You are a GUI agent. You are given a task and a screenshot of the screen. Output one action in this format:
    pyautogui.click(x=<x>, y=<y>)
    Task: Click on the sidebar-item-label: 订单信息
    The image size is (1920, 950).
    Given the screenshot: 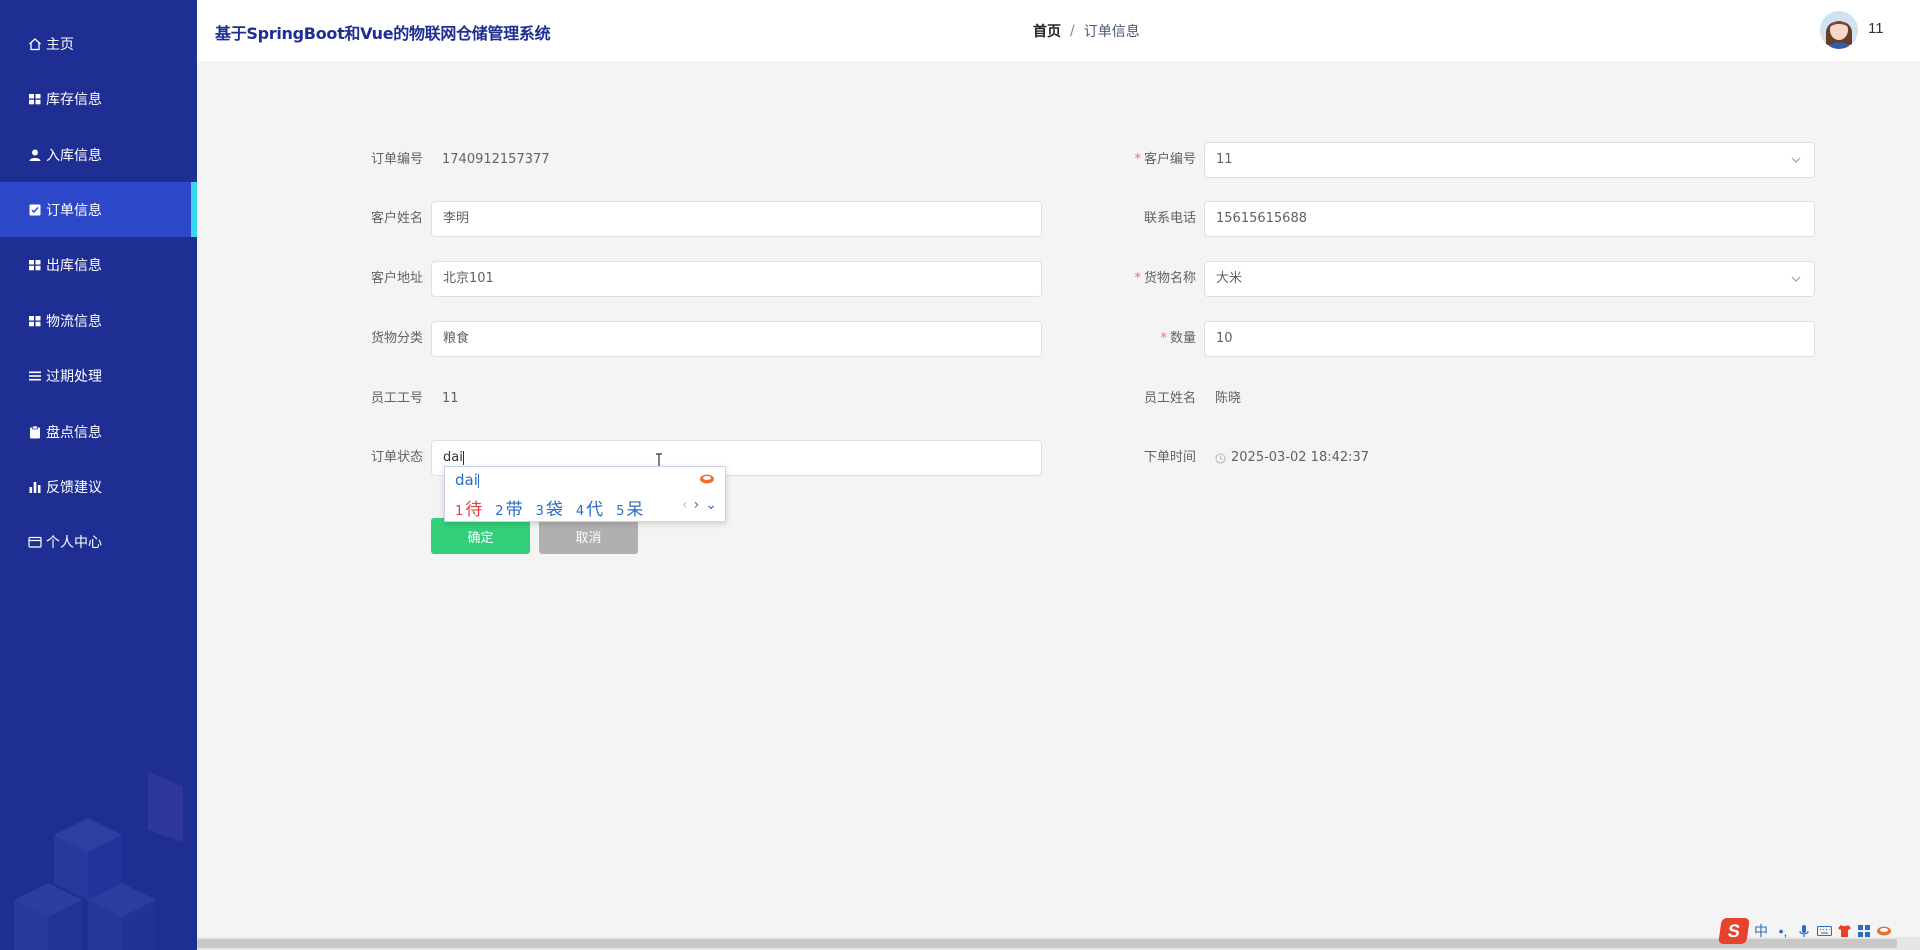 What is the action you would take?
    pyautogui.click(x=74, y=210)
    